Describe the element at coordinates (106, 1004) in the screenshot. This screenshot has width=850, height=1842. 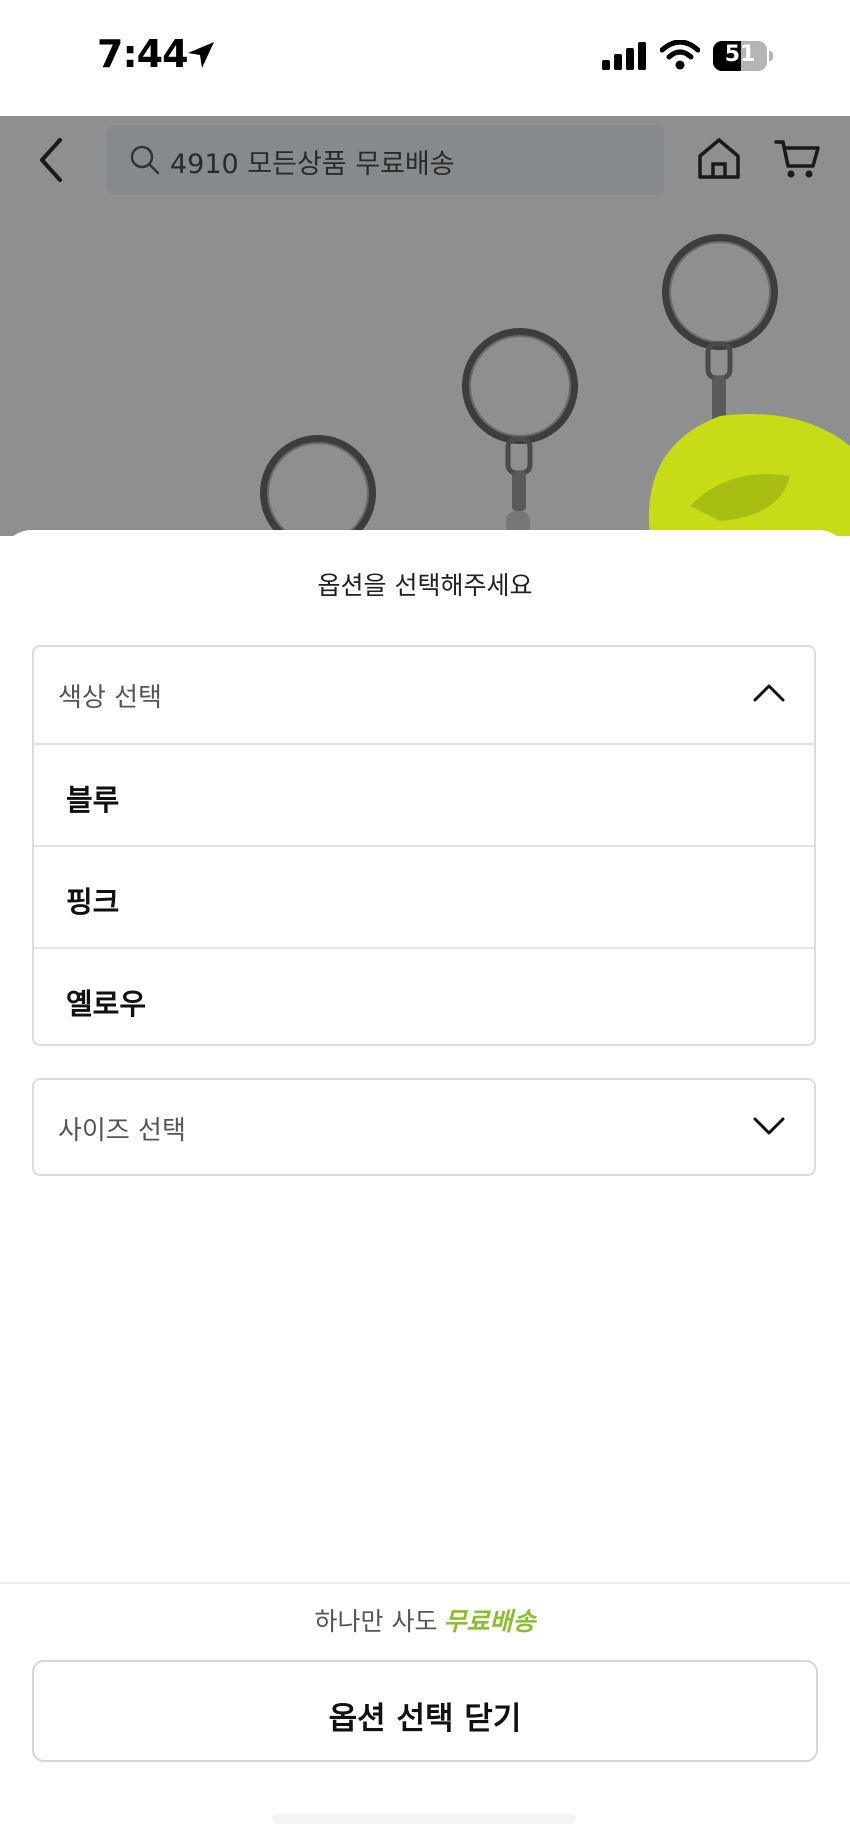
I see `color-option-label: 옐로우` at that location.